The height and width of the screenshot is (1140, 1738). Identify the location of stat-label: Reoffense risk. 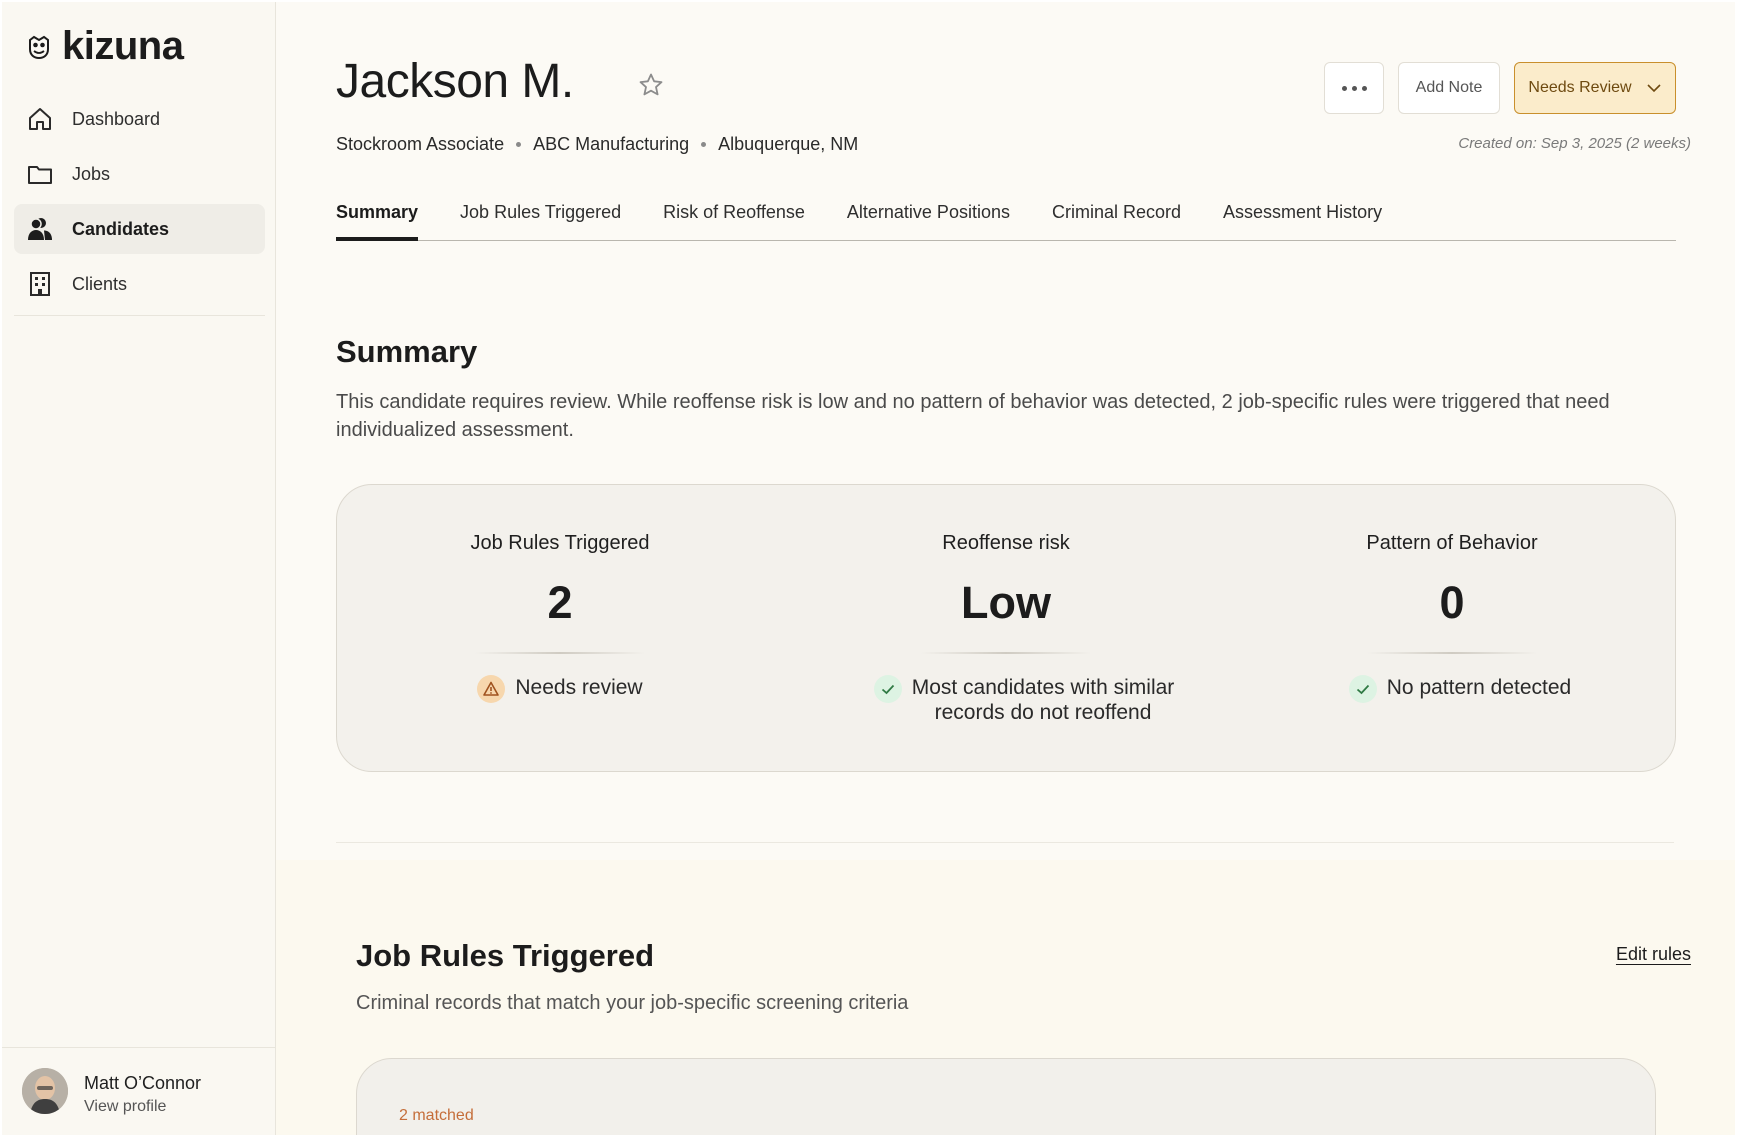
(1006, 543).